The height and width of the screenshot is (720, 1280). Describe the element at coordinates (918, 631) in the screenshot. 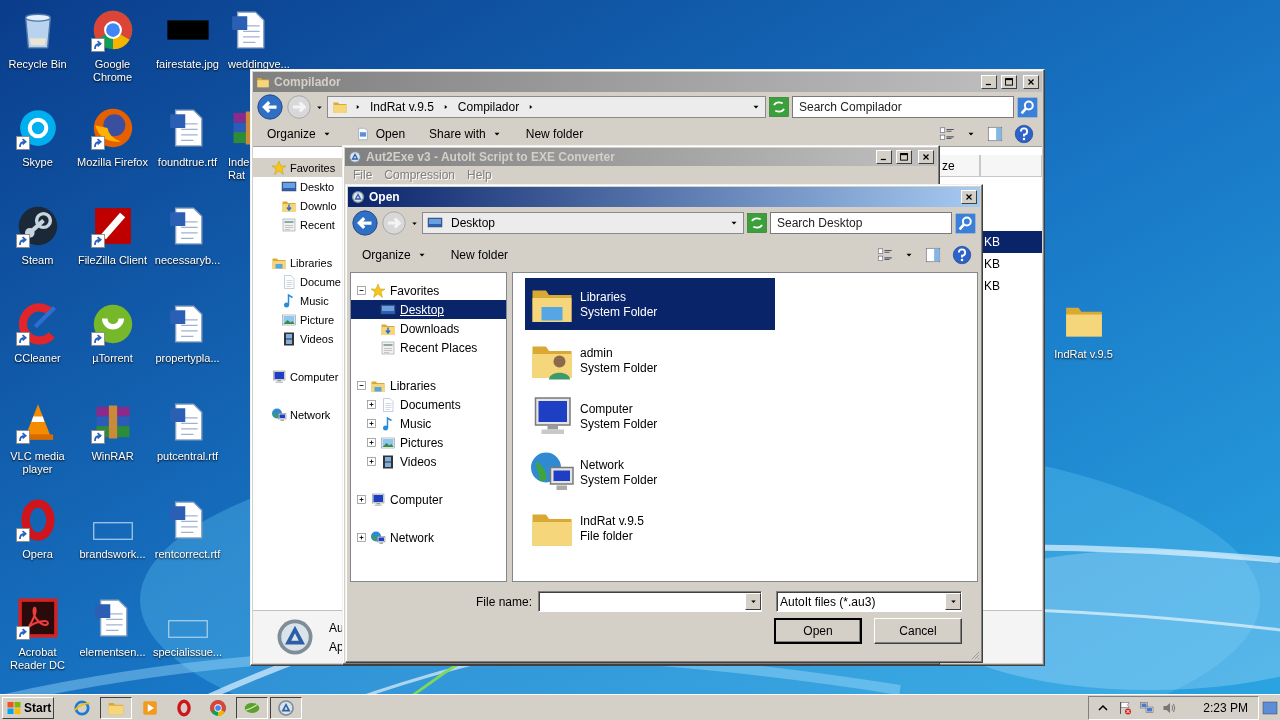

I see `dialog-button: Cancel` at that location.